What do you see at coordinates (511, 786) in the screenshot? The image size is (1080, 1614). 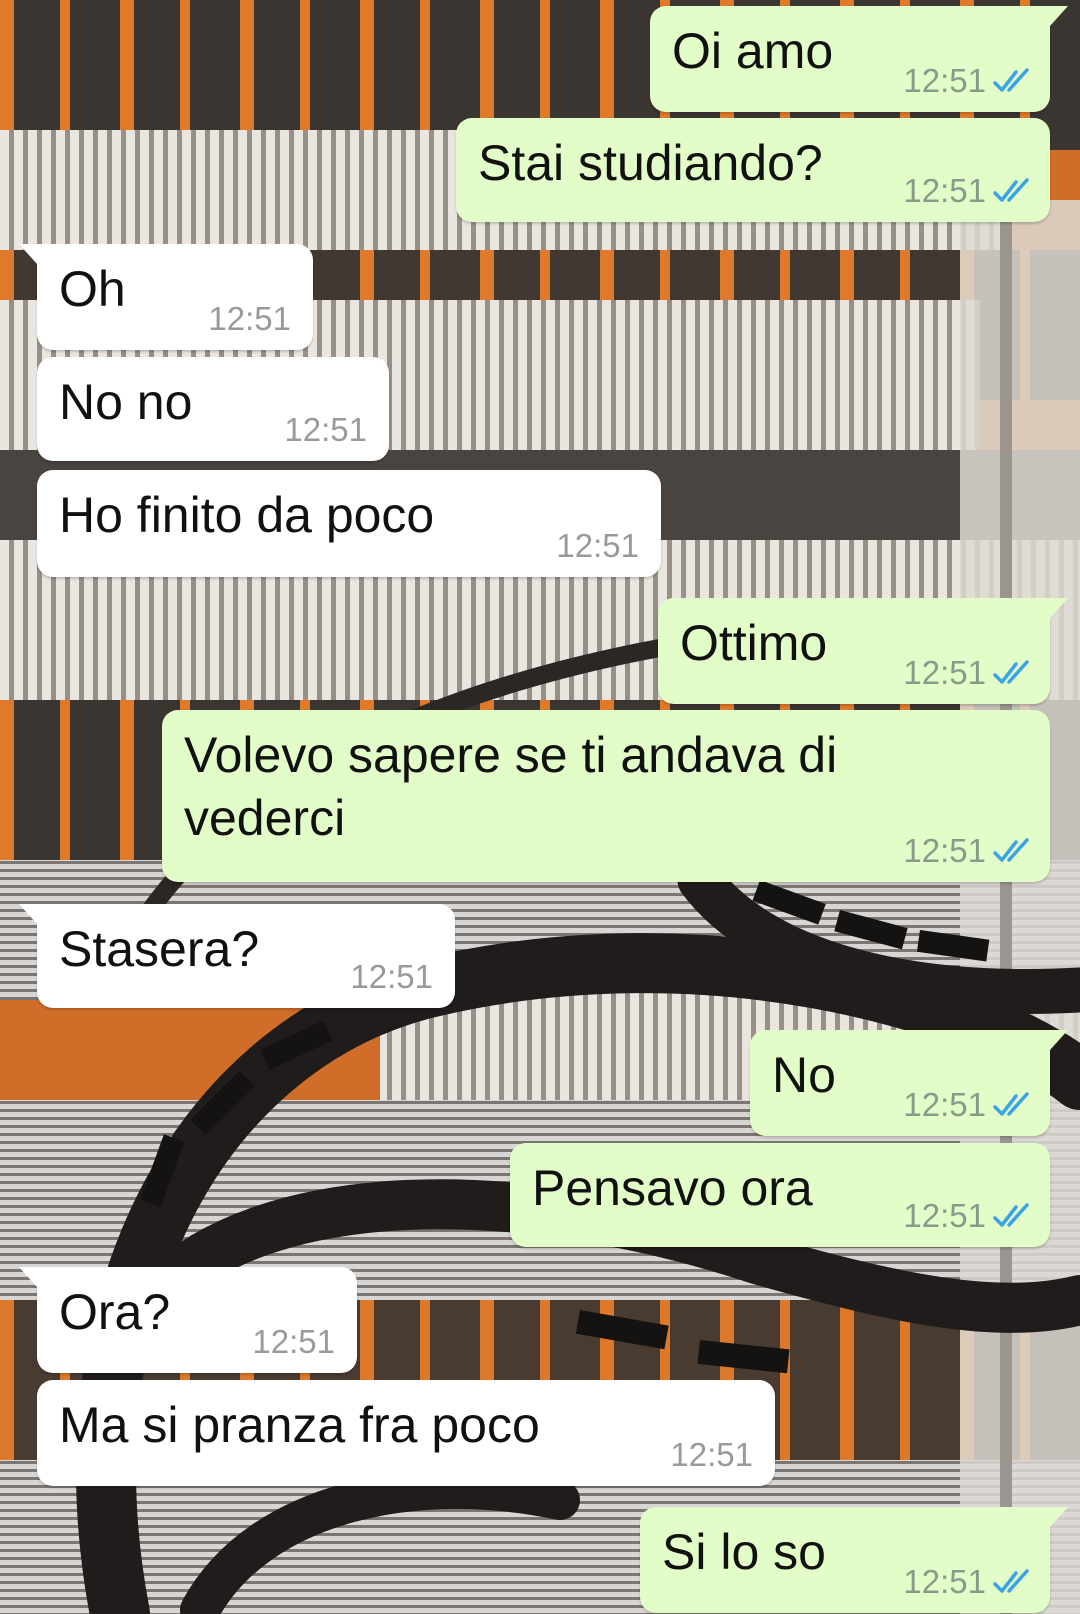 I see `message-text: Volevo sapere se ti andava di vederci` at bounding box center [511, 786].